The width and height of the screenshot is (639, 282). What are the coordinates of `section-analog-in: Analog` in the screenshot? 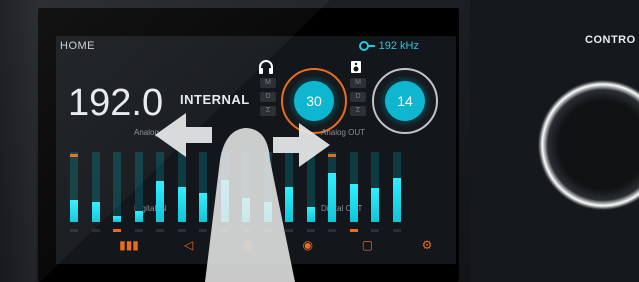 It's located at (146, 132).